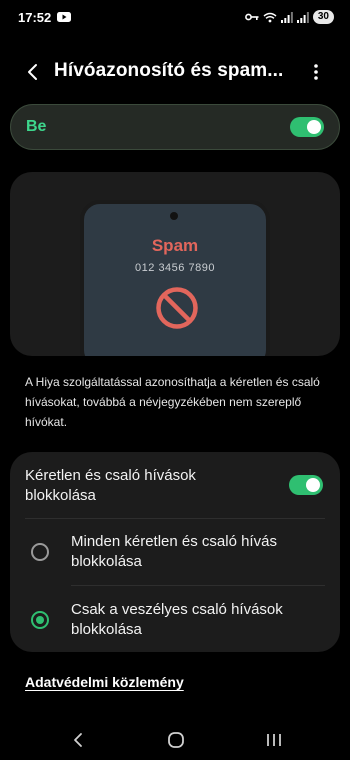 This screenshot has height=760, width=350. What do you see at coordinates (175, 17) in the screenshot?
I see `status-bar: 17:52 30` at bounding box center [175, 17].